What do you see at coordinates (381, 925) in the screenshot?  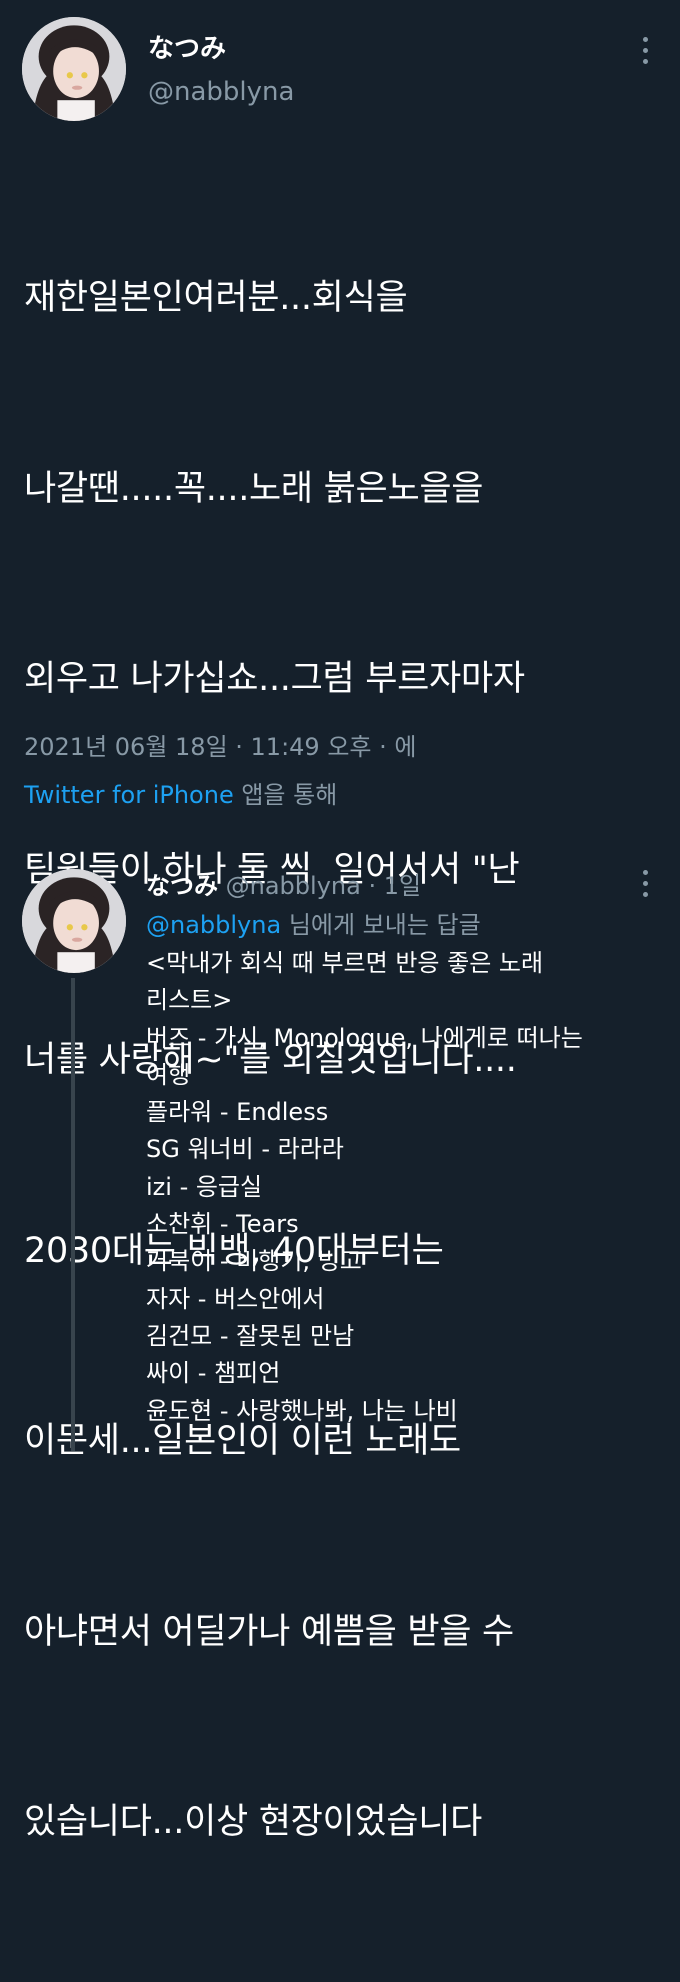 I see `replying-suffix: 님에게 보내는 답글` at bounding box center [381, 925].